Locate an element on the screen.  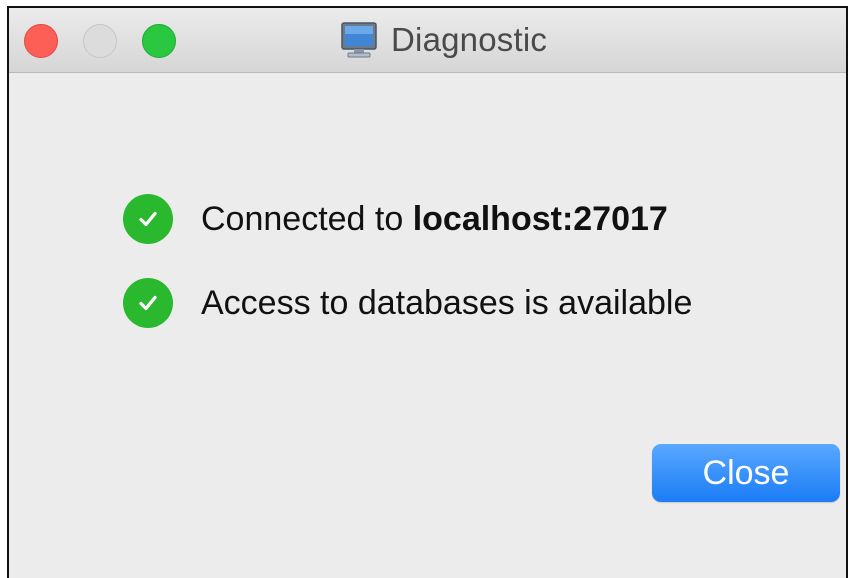
window-zoom-button is located at coordinates (159, 41).